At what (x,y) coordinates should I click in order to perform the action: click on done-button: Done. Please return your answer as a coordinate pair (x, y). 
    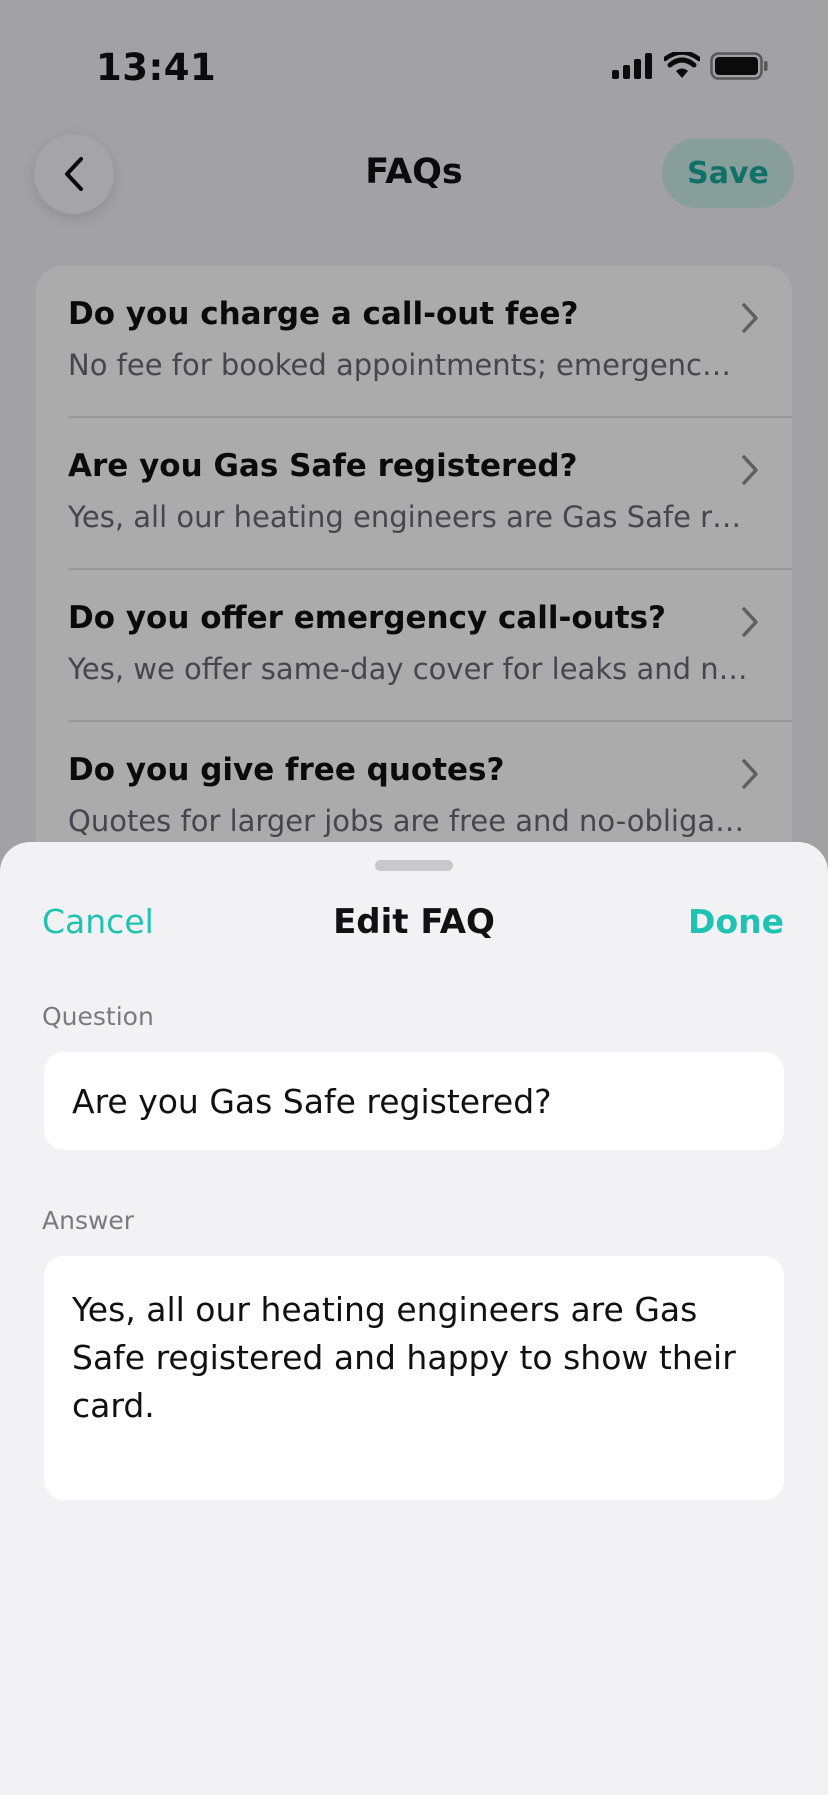
    Looking at the image, I should click on (736, 921).